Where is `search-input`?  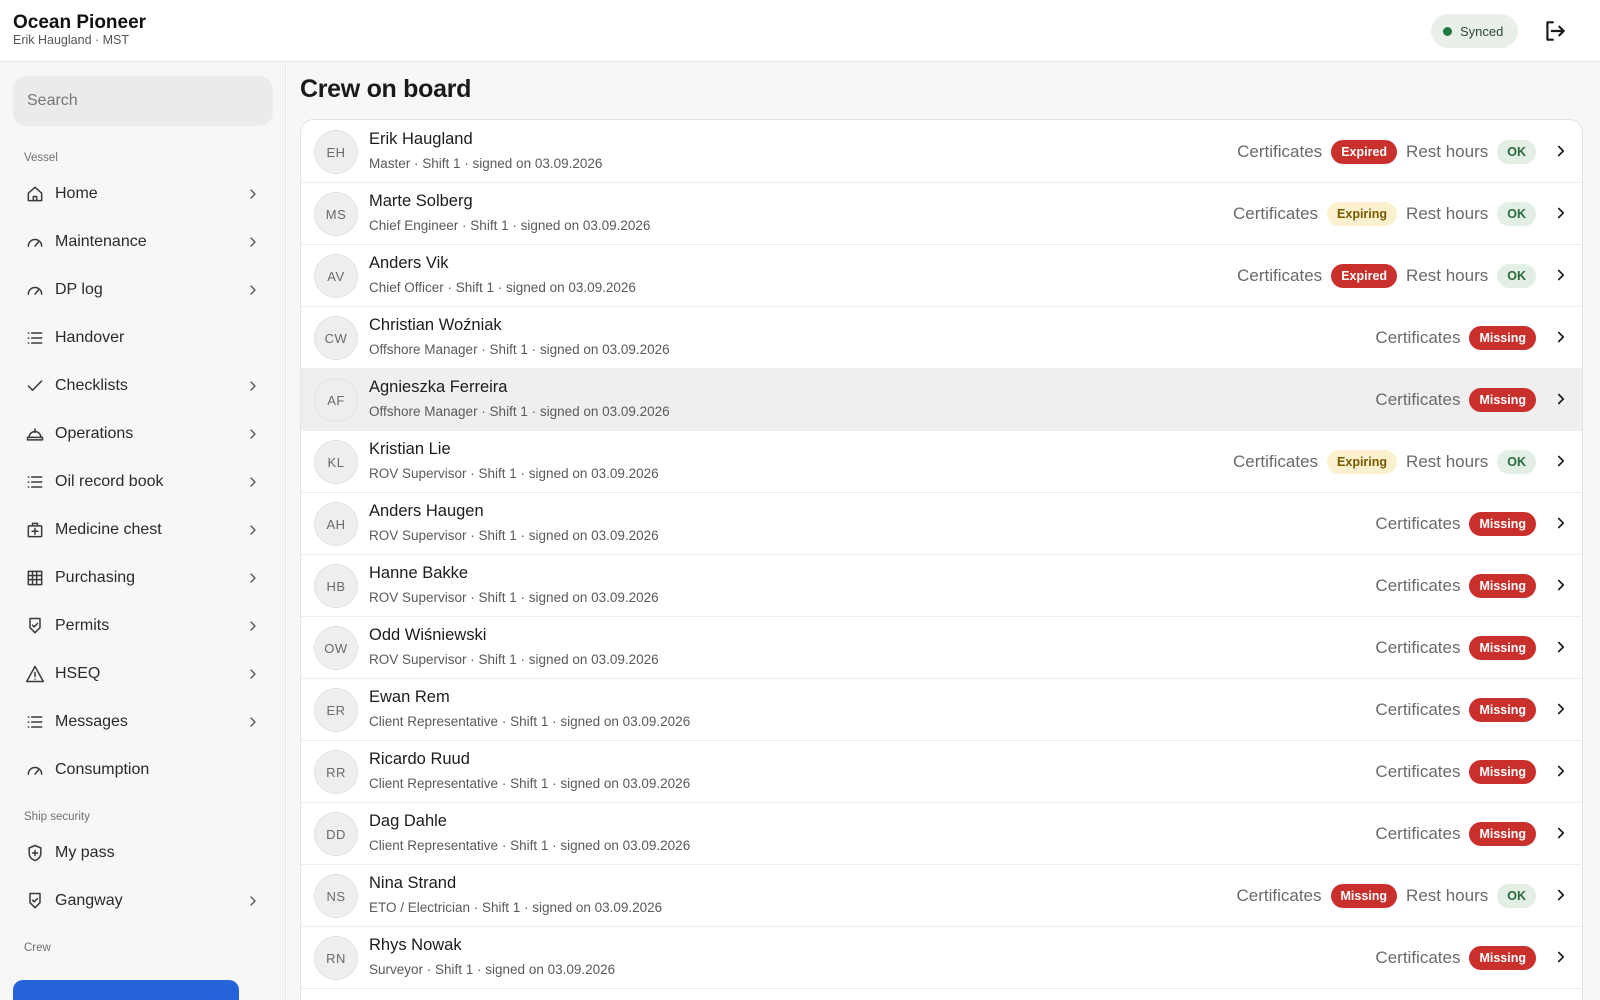
search-input is located at coordinates (143, 101).